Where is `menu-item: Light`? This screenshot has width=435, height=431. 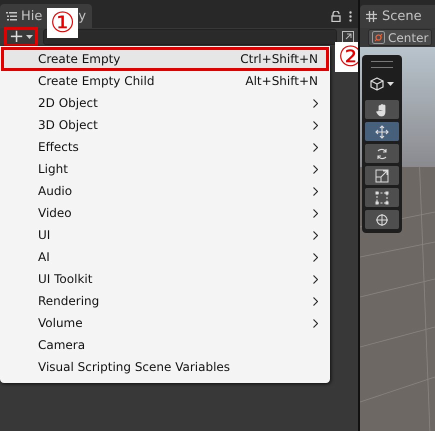
menu-item: Light is located at coordinates (165, 169).